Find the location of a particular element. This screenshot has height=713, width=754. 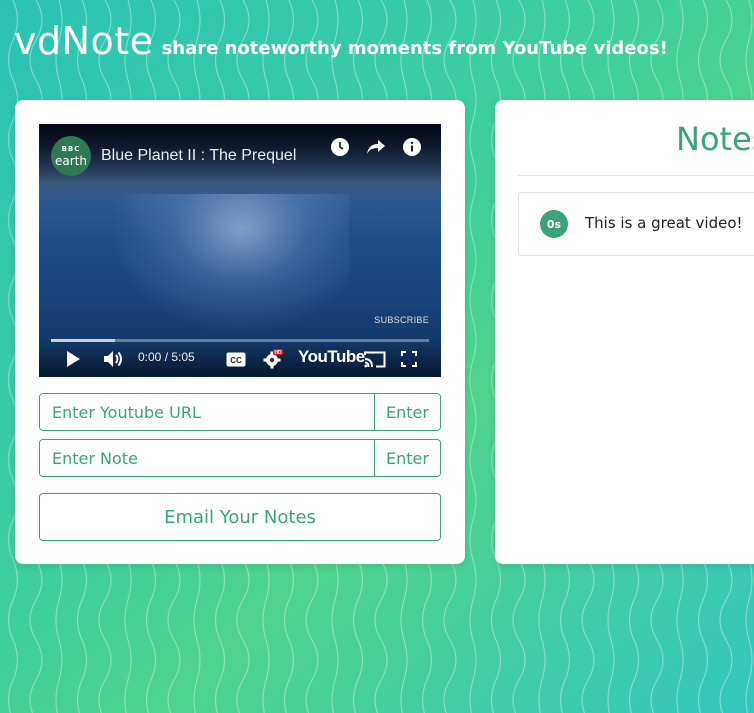

svg-text: CC is located at coordinates (236, 360).